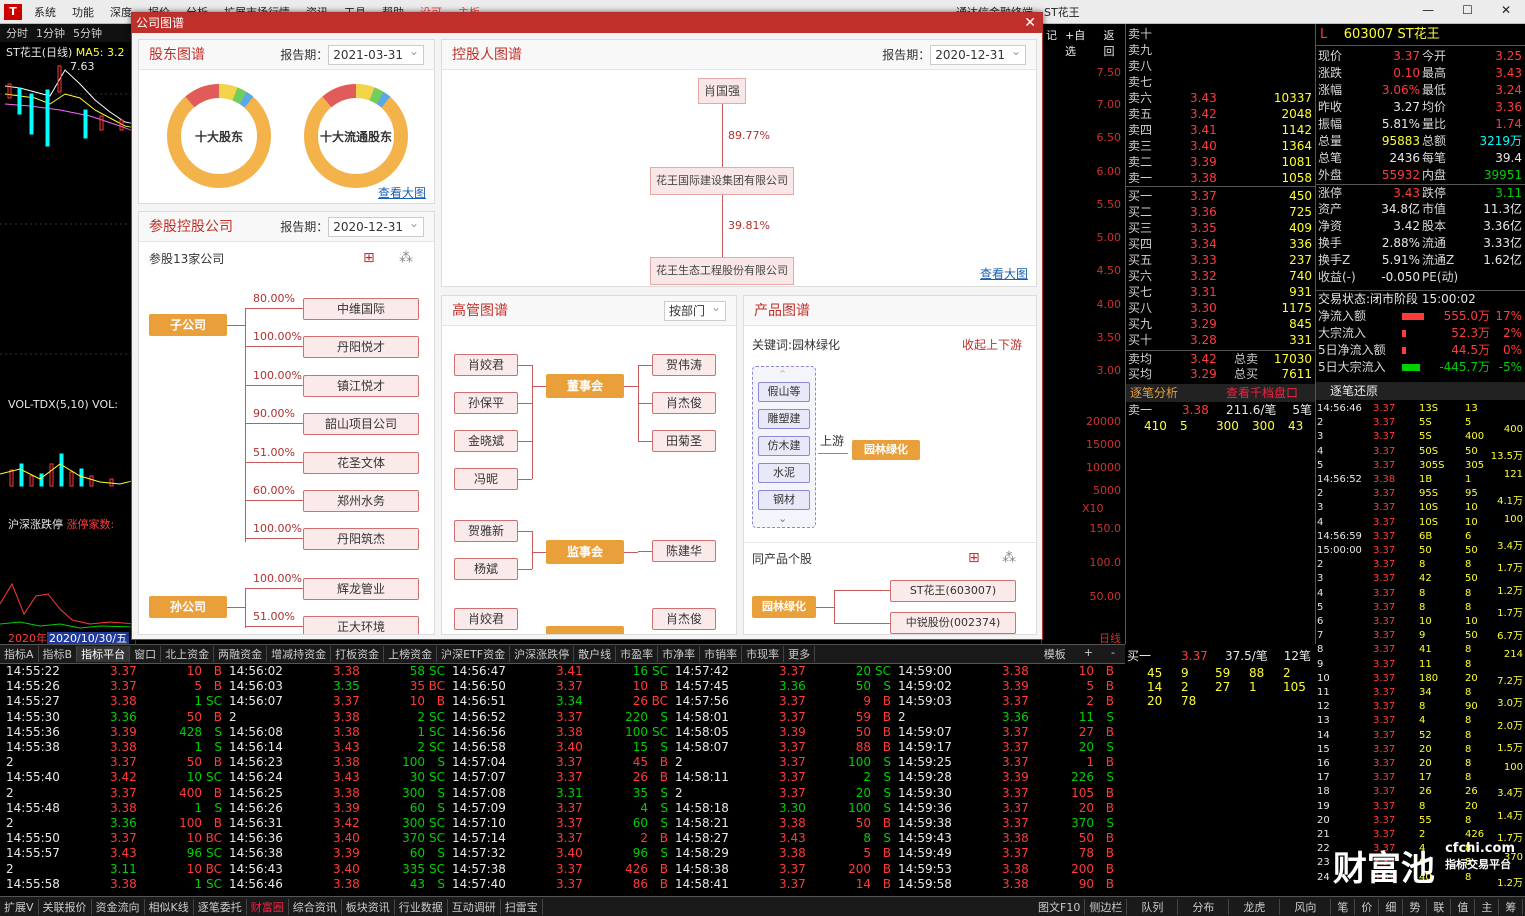 This screenshot has height=916, width=1525. Describe the element at coordinates (1511, 906) in the screenshot. I see `side-tab: 筹` at that location.